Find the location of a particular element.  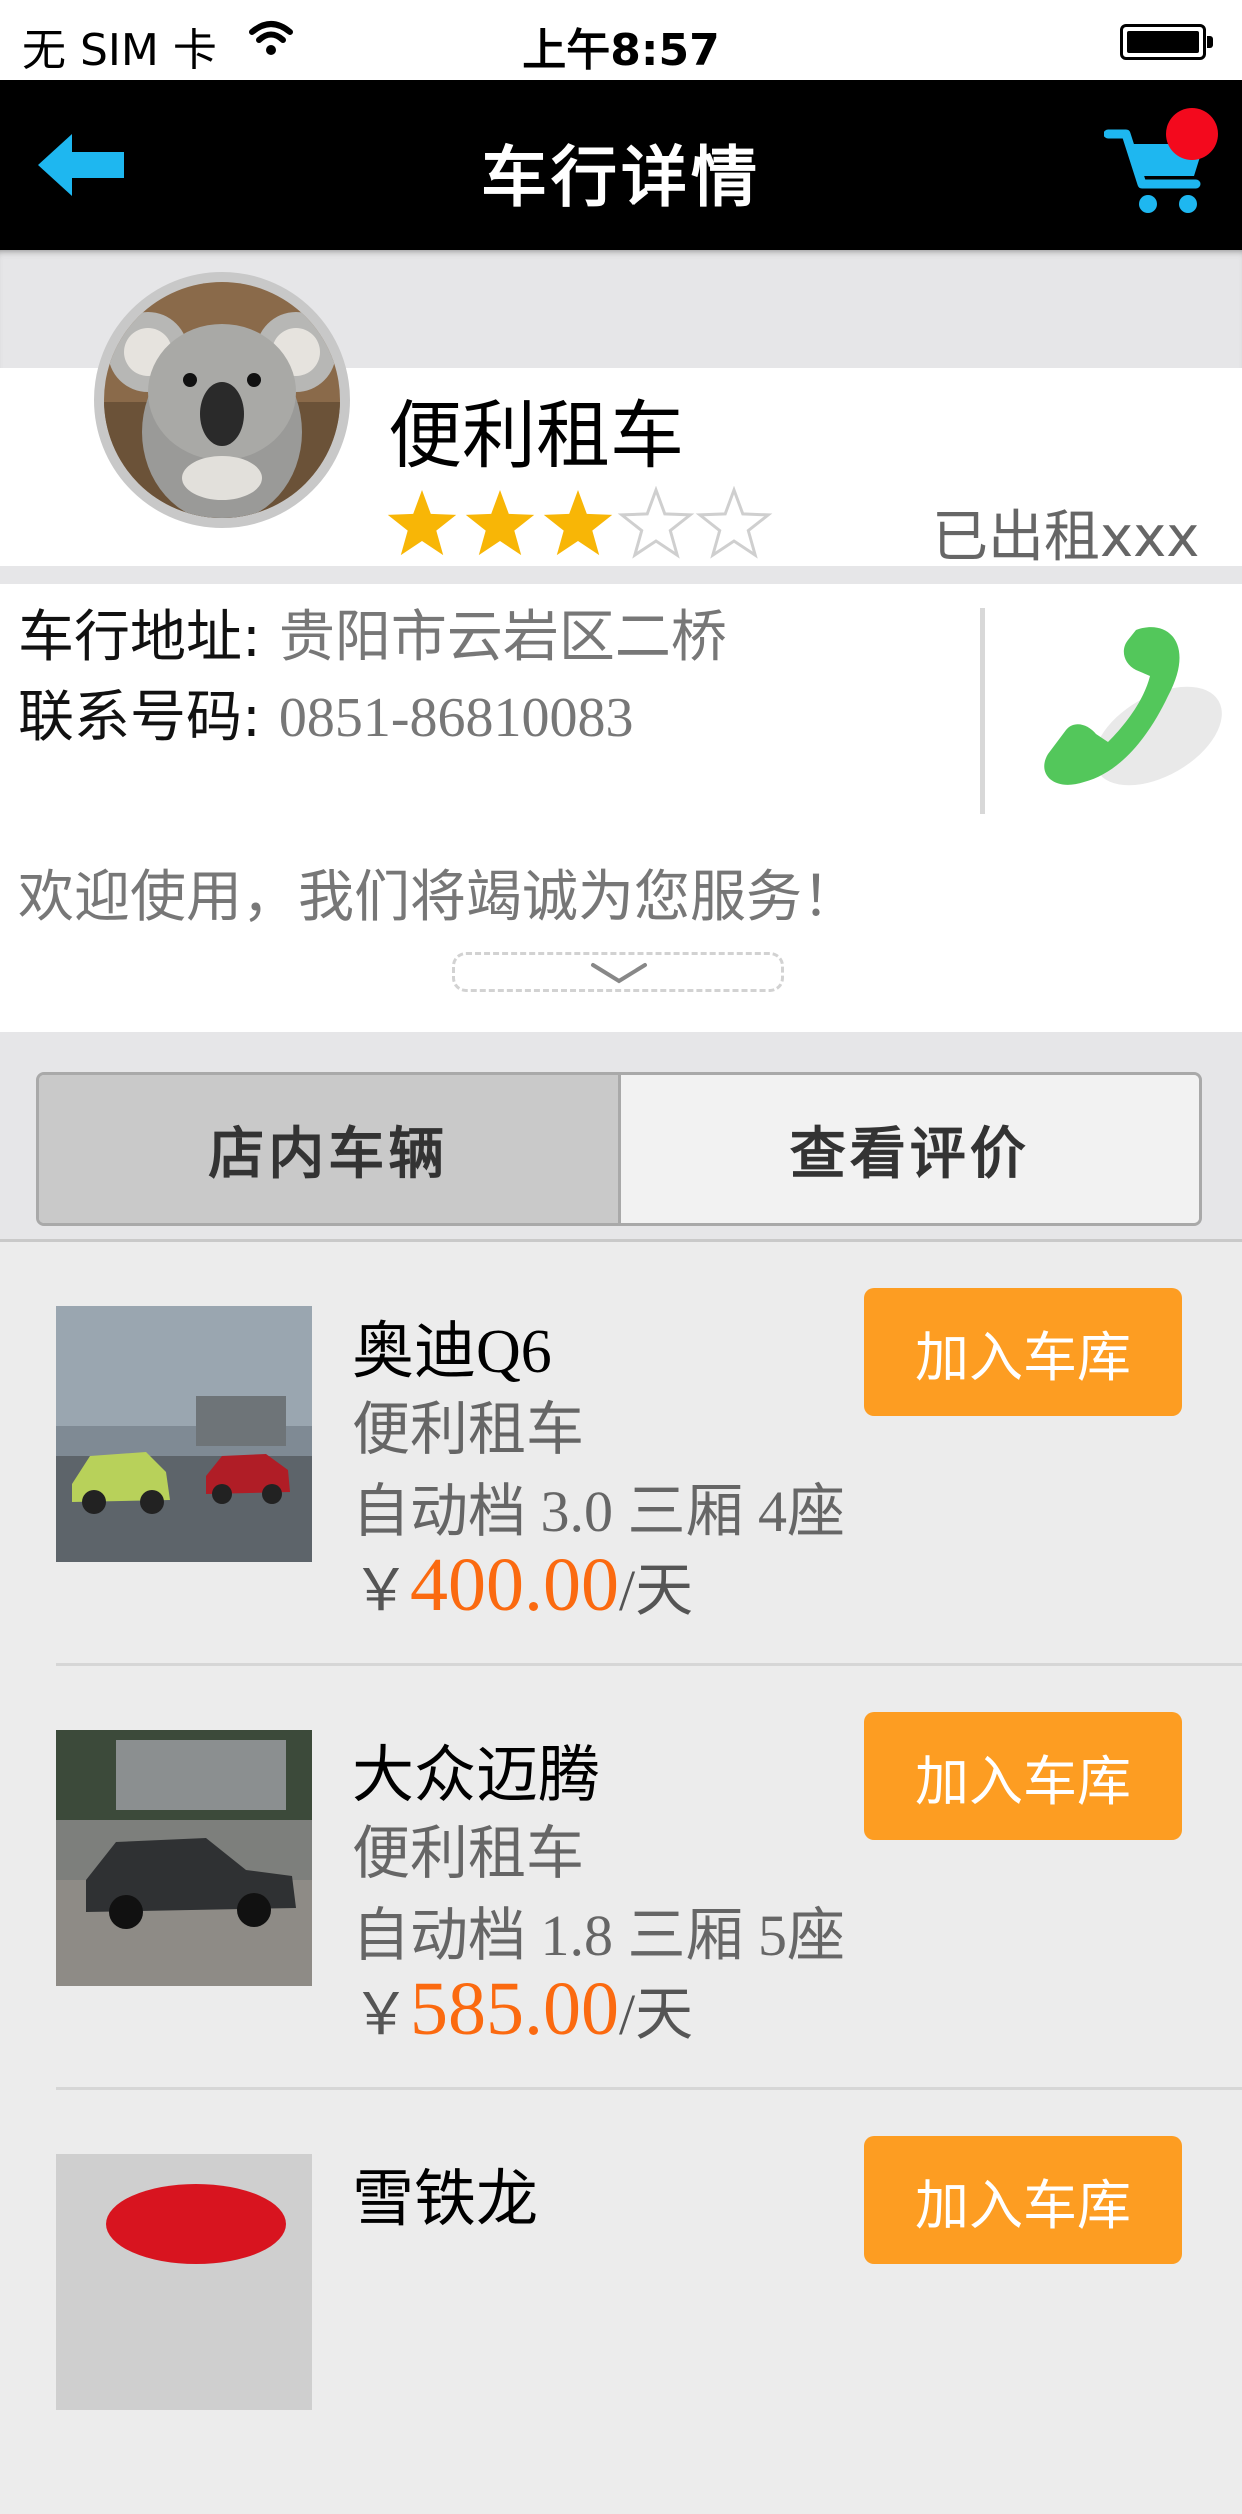

car-name: 雪铁龙 is located at coordinates (445, 2198).